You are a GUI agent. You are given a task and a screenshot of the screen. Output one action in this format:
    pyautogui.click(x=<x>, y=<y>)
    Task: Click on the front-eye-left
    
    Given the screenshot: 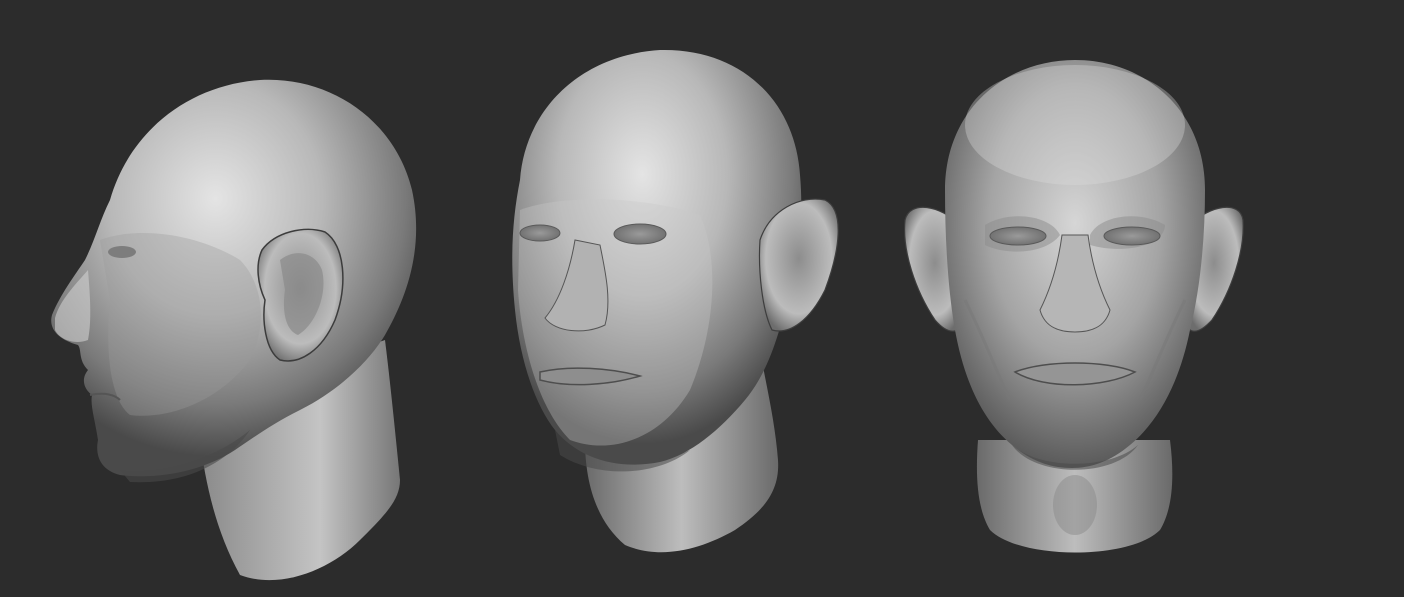 What is the action you would take?
    pyautogui.click(x=1018, y=236)
    